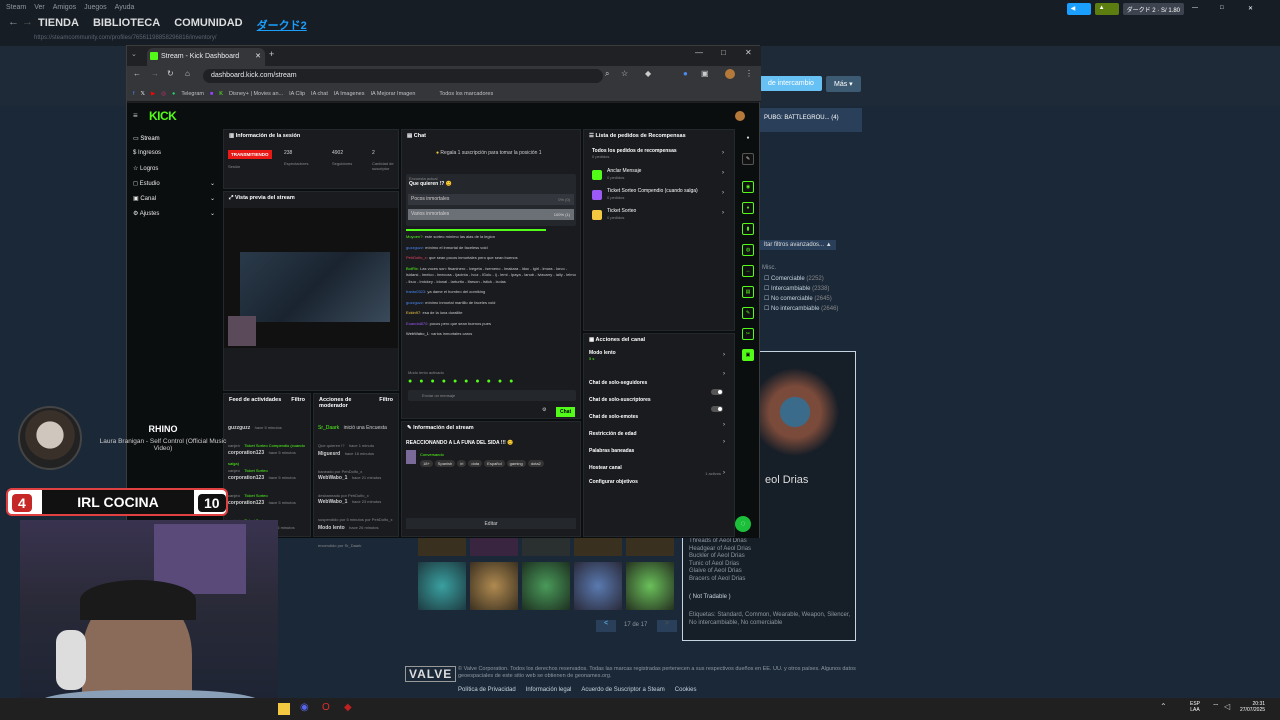 This screenshot has width=1280, height=720. What do you see at coordinates (801, 279) in the screenshot?
I see `filter-comerciable: ☐ Comerciable (2252)` at bounding box center [801, 279].